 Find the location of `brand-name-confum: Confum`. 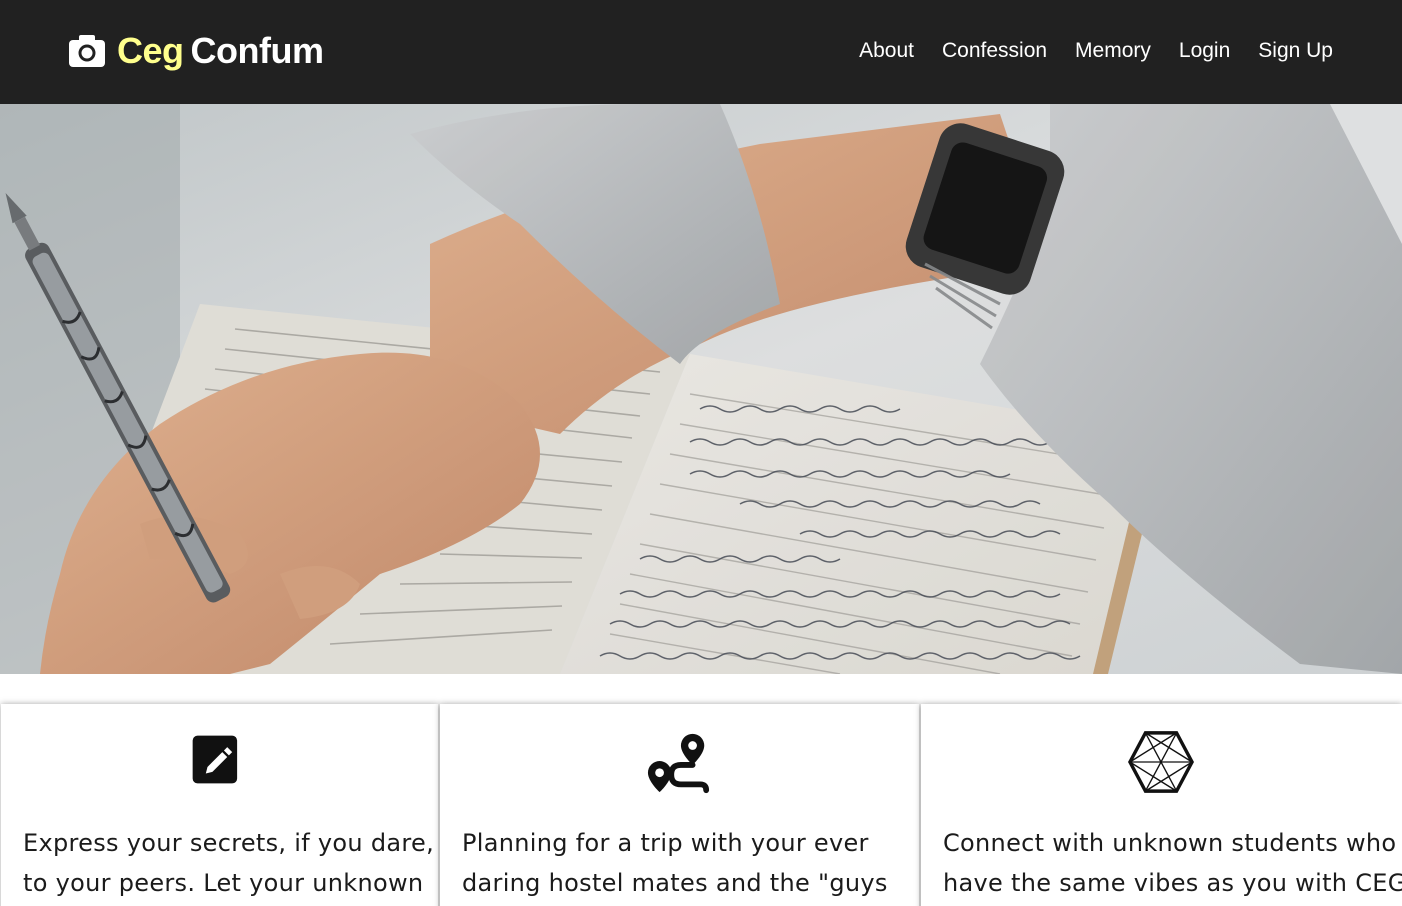

brand-name-confum: Confum is located at coordinates (257, 50).